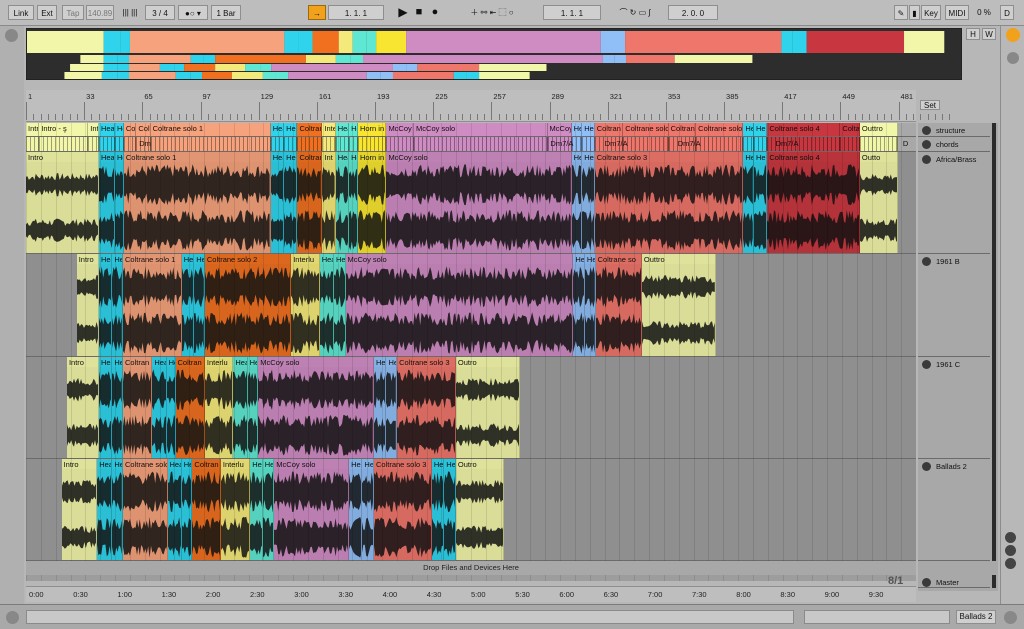 This screenshot has width=1024, height=629. What do you see at coordinates (93, 129) in the screenshot?
I see `clip: Intro - t` at bounding box center [93, 129].